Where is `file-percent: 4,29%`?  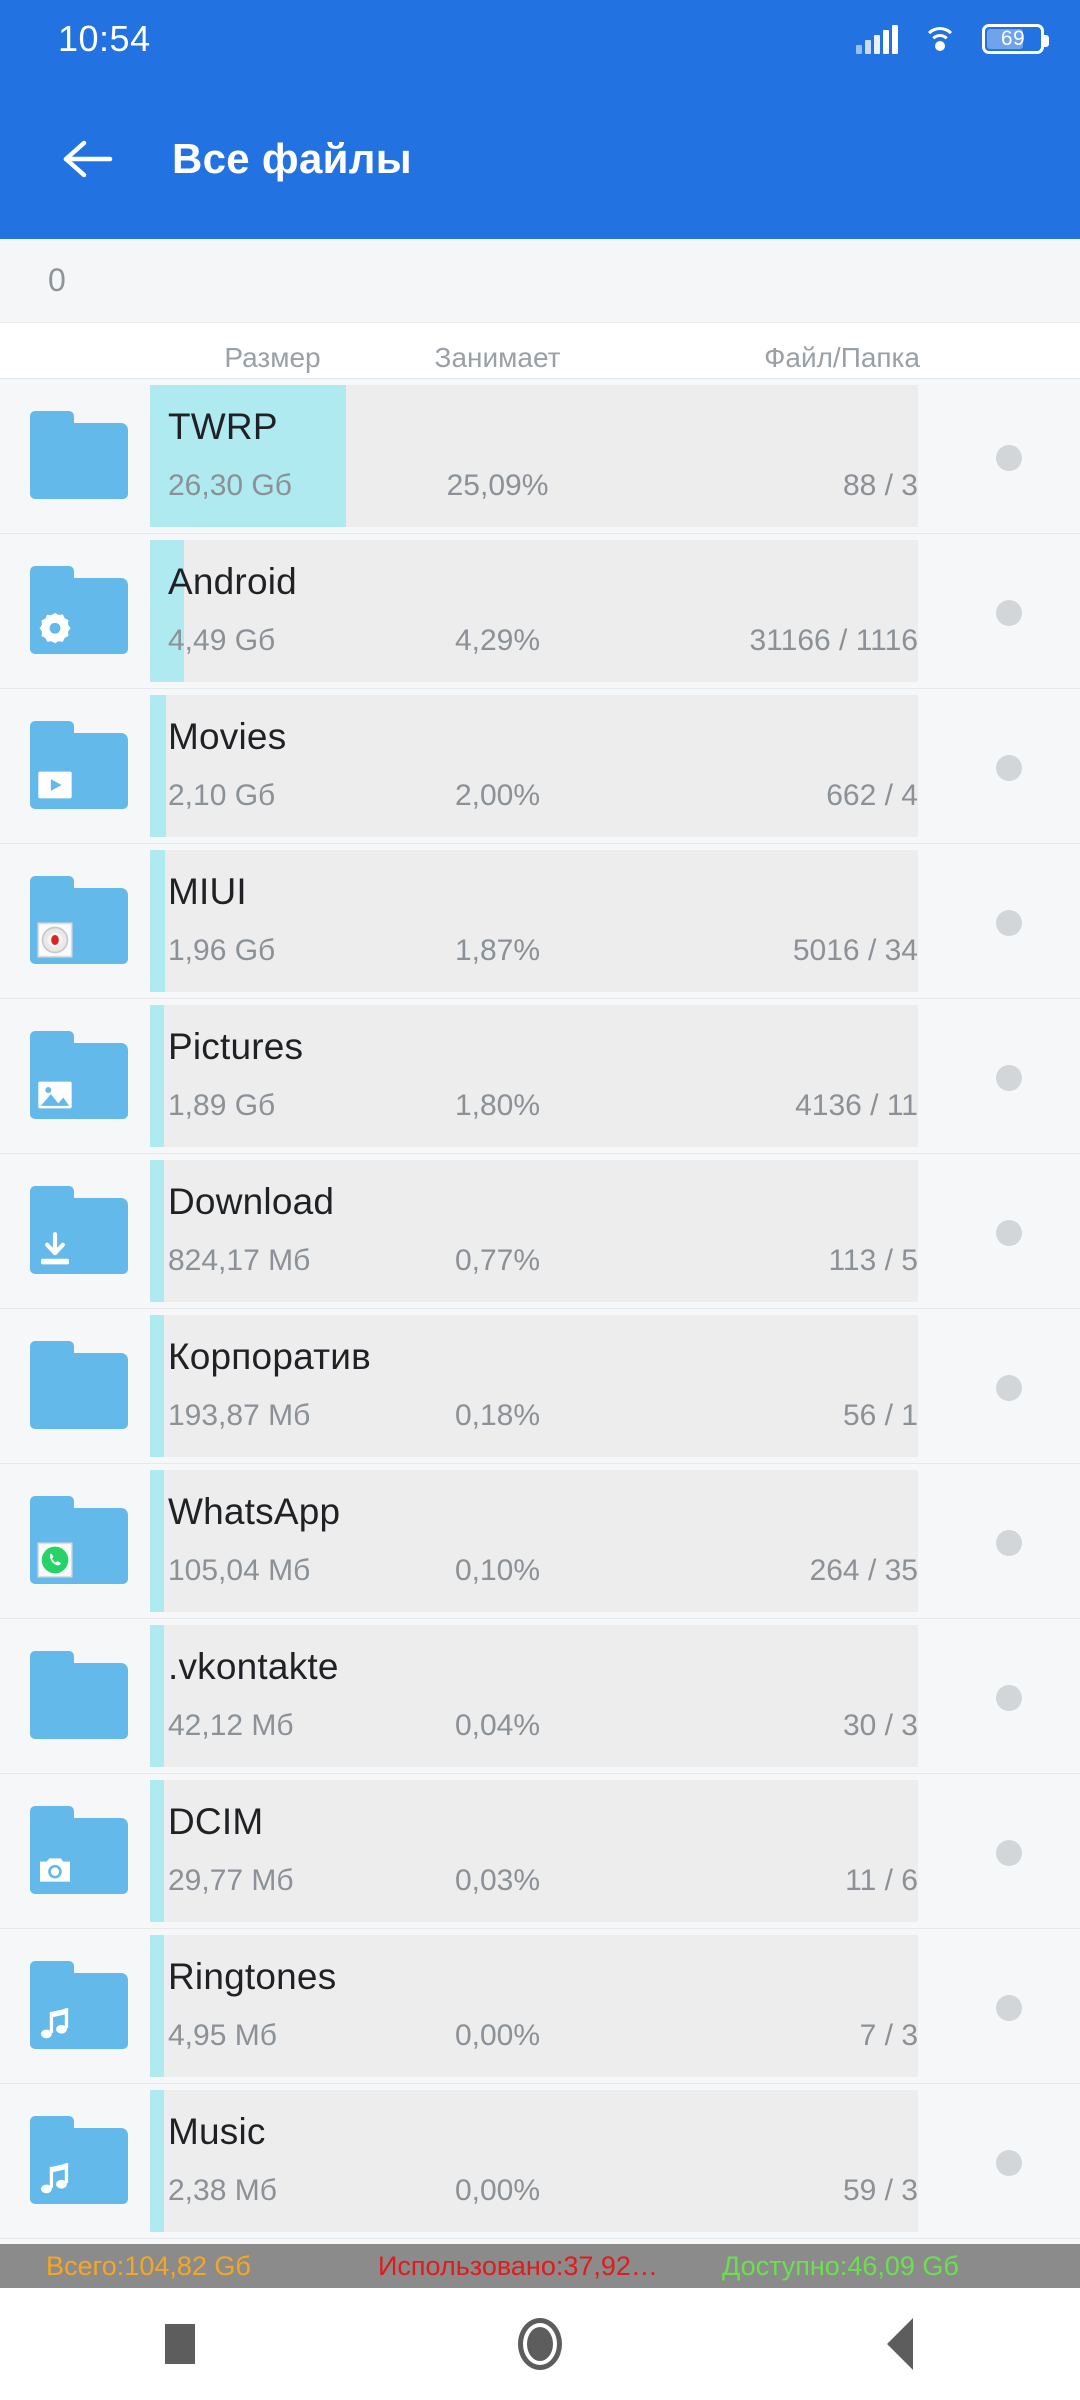 file-percent: 4,29% is located at coordinates (497, 640).